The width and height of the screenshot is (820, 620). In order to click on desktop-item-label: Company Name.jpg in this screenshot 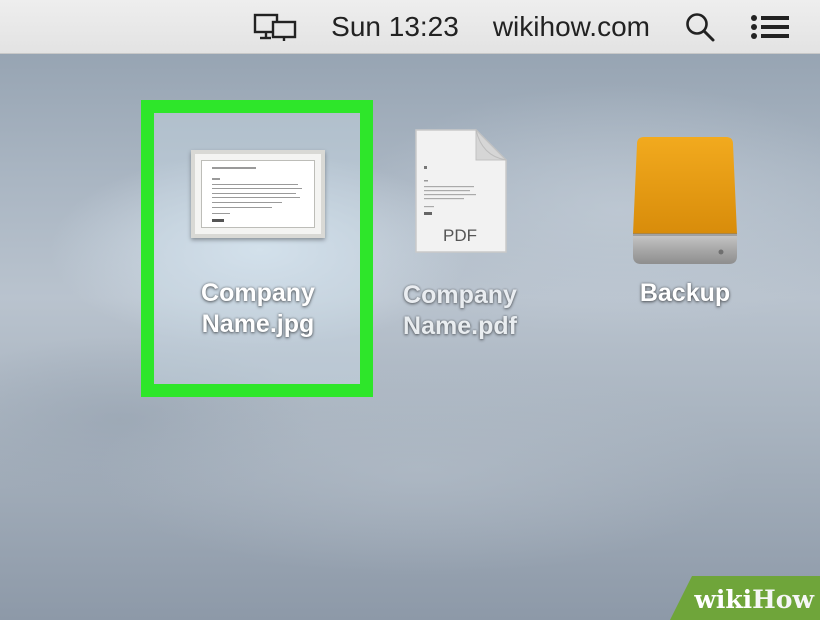, I will do `click(258, 308)`.